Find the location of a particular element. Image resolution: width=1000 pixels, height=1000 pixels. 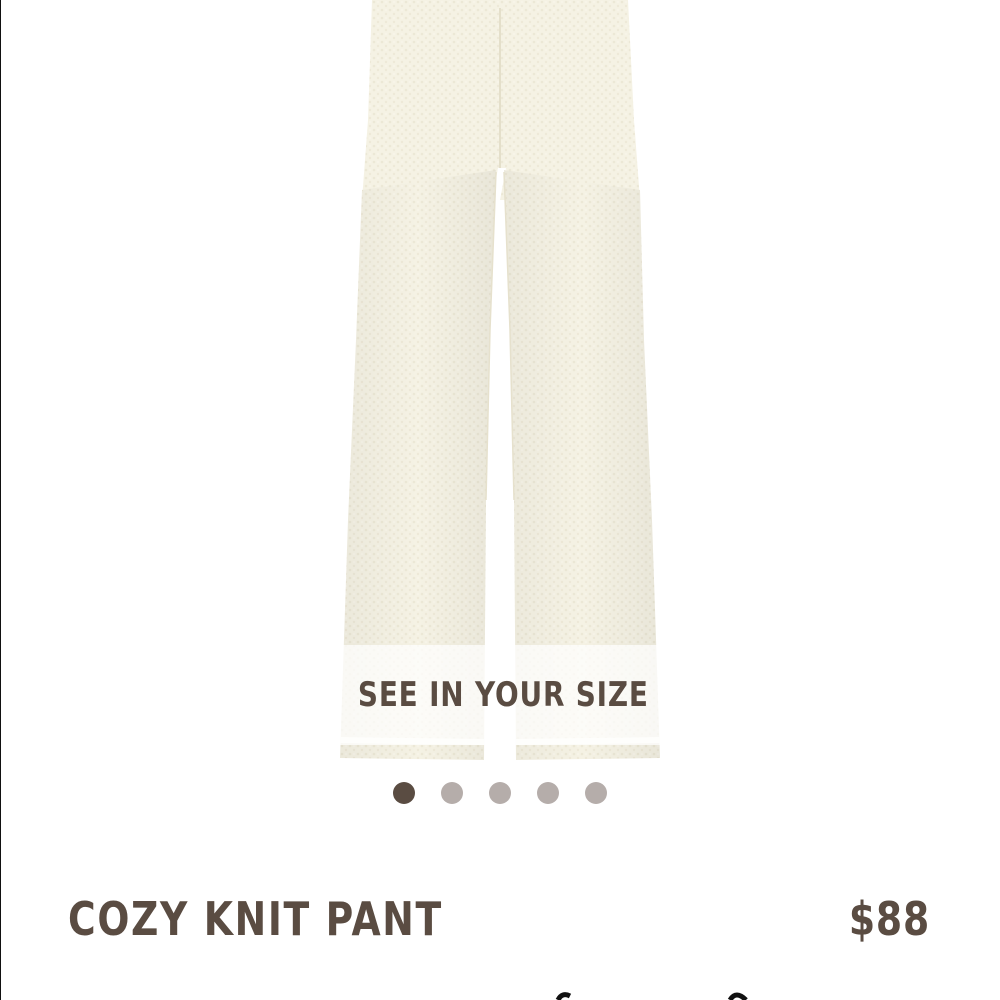

partial-icon-left is located at coordinates (563, 996).